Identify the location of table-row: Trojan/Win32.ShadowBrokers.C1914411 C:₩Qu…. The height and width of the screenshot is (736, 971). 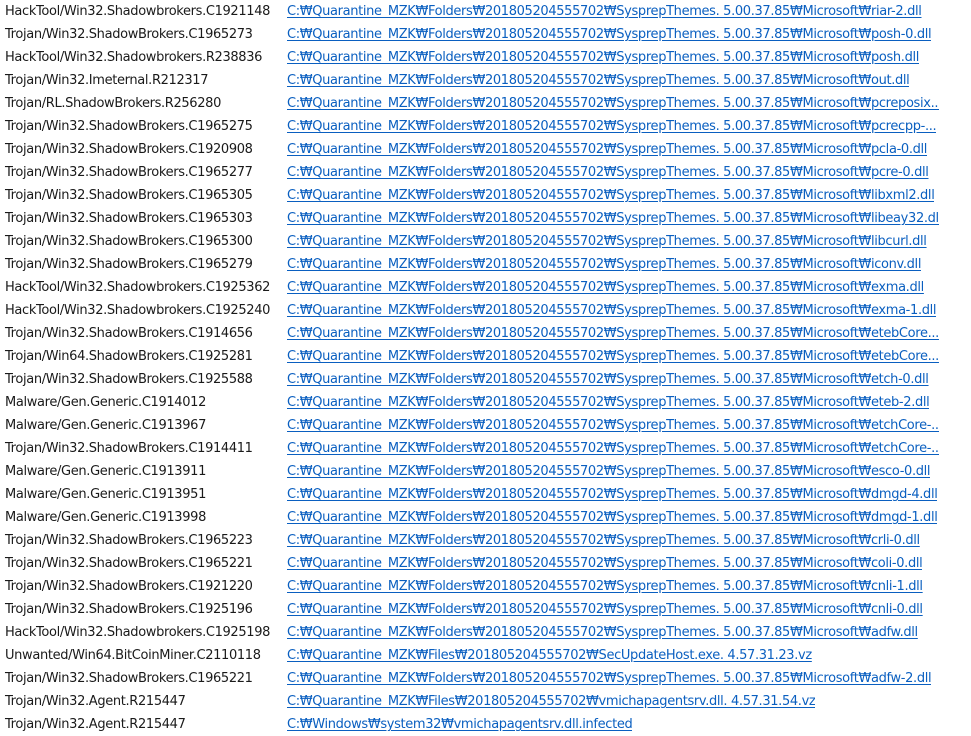
(485, 448).